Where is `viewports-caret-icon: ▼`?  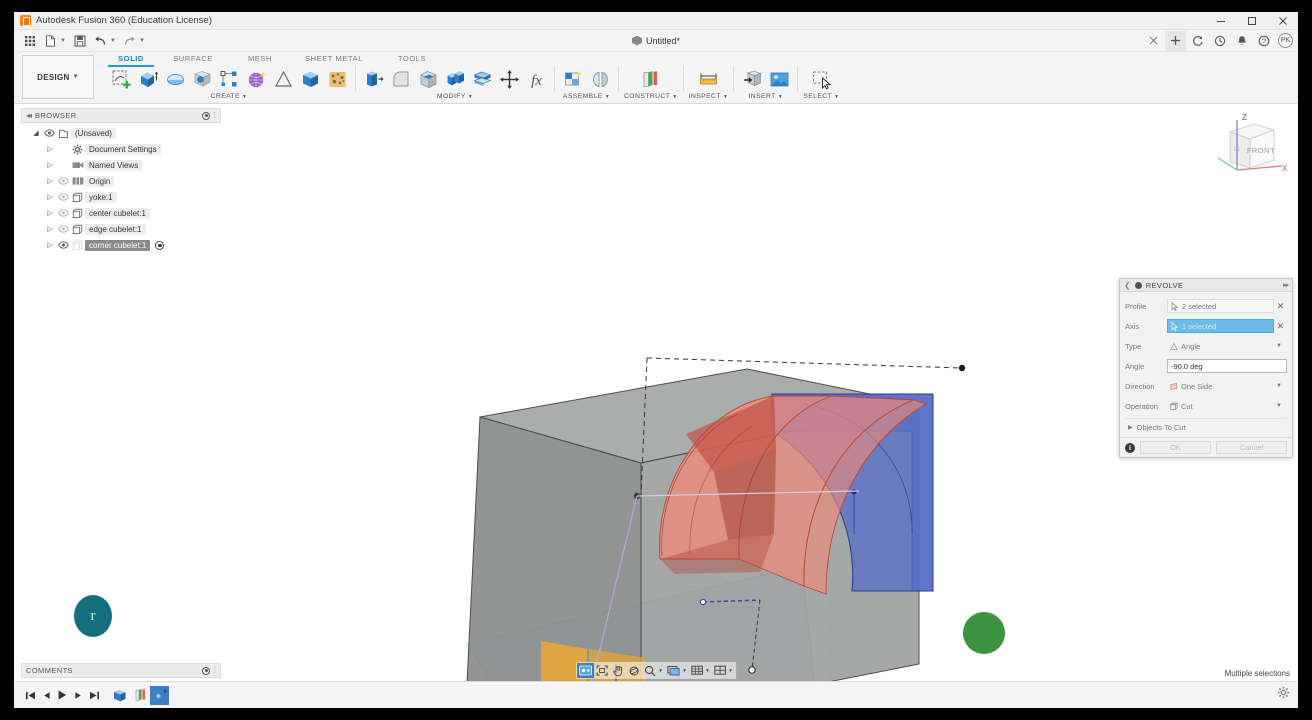 viewports-caret-icon: ▼ is located at coordinates (731, 671).